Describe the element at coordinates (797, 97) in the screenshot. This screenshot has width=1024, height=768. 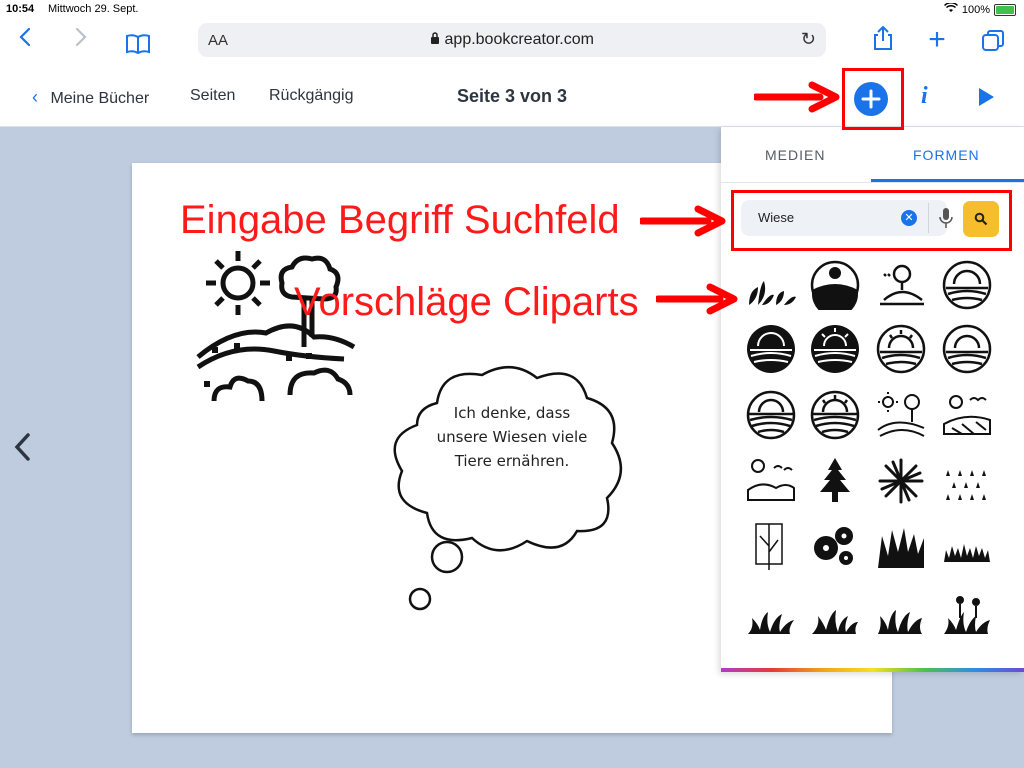
I see `arrow-to-add-icon` at that location.